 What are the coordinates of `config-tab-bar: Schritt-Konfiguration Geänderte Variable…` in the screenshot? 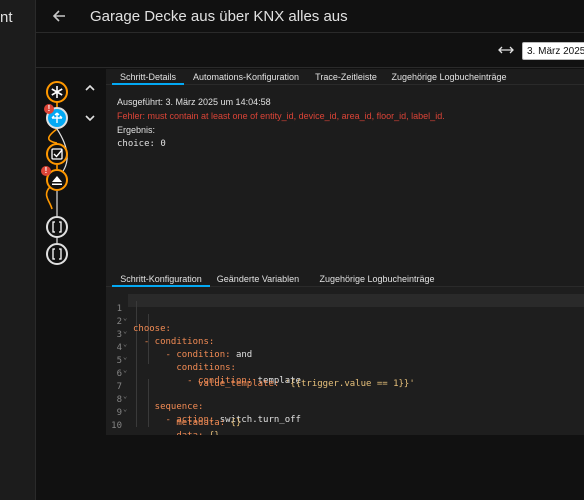 It's located at (345, 279).